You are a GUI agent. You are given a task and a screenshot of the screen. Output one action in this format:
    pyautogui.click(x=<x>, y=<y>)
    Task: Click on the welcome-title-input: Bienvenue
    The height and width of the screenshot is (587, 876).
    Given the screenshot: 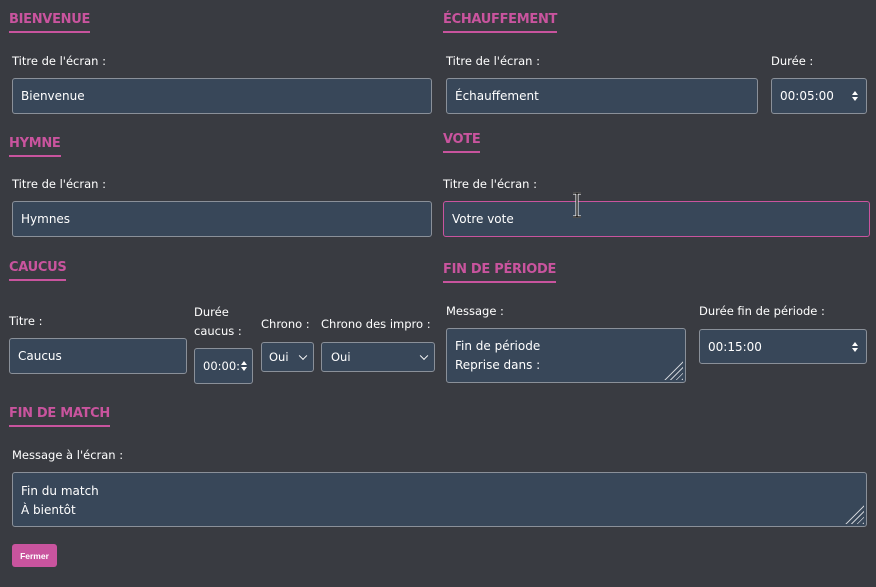 What is the action you would take?
    pyautogui.click(x=222, y=96)
    